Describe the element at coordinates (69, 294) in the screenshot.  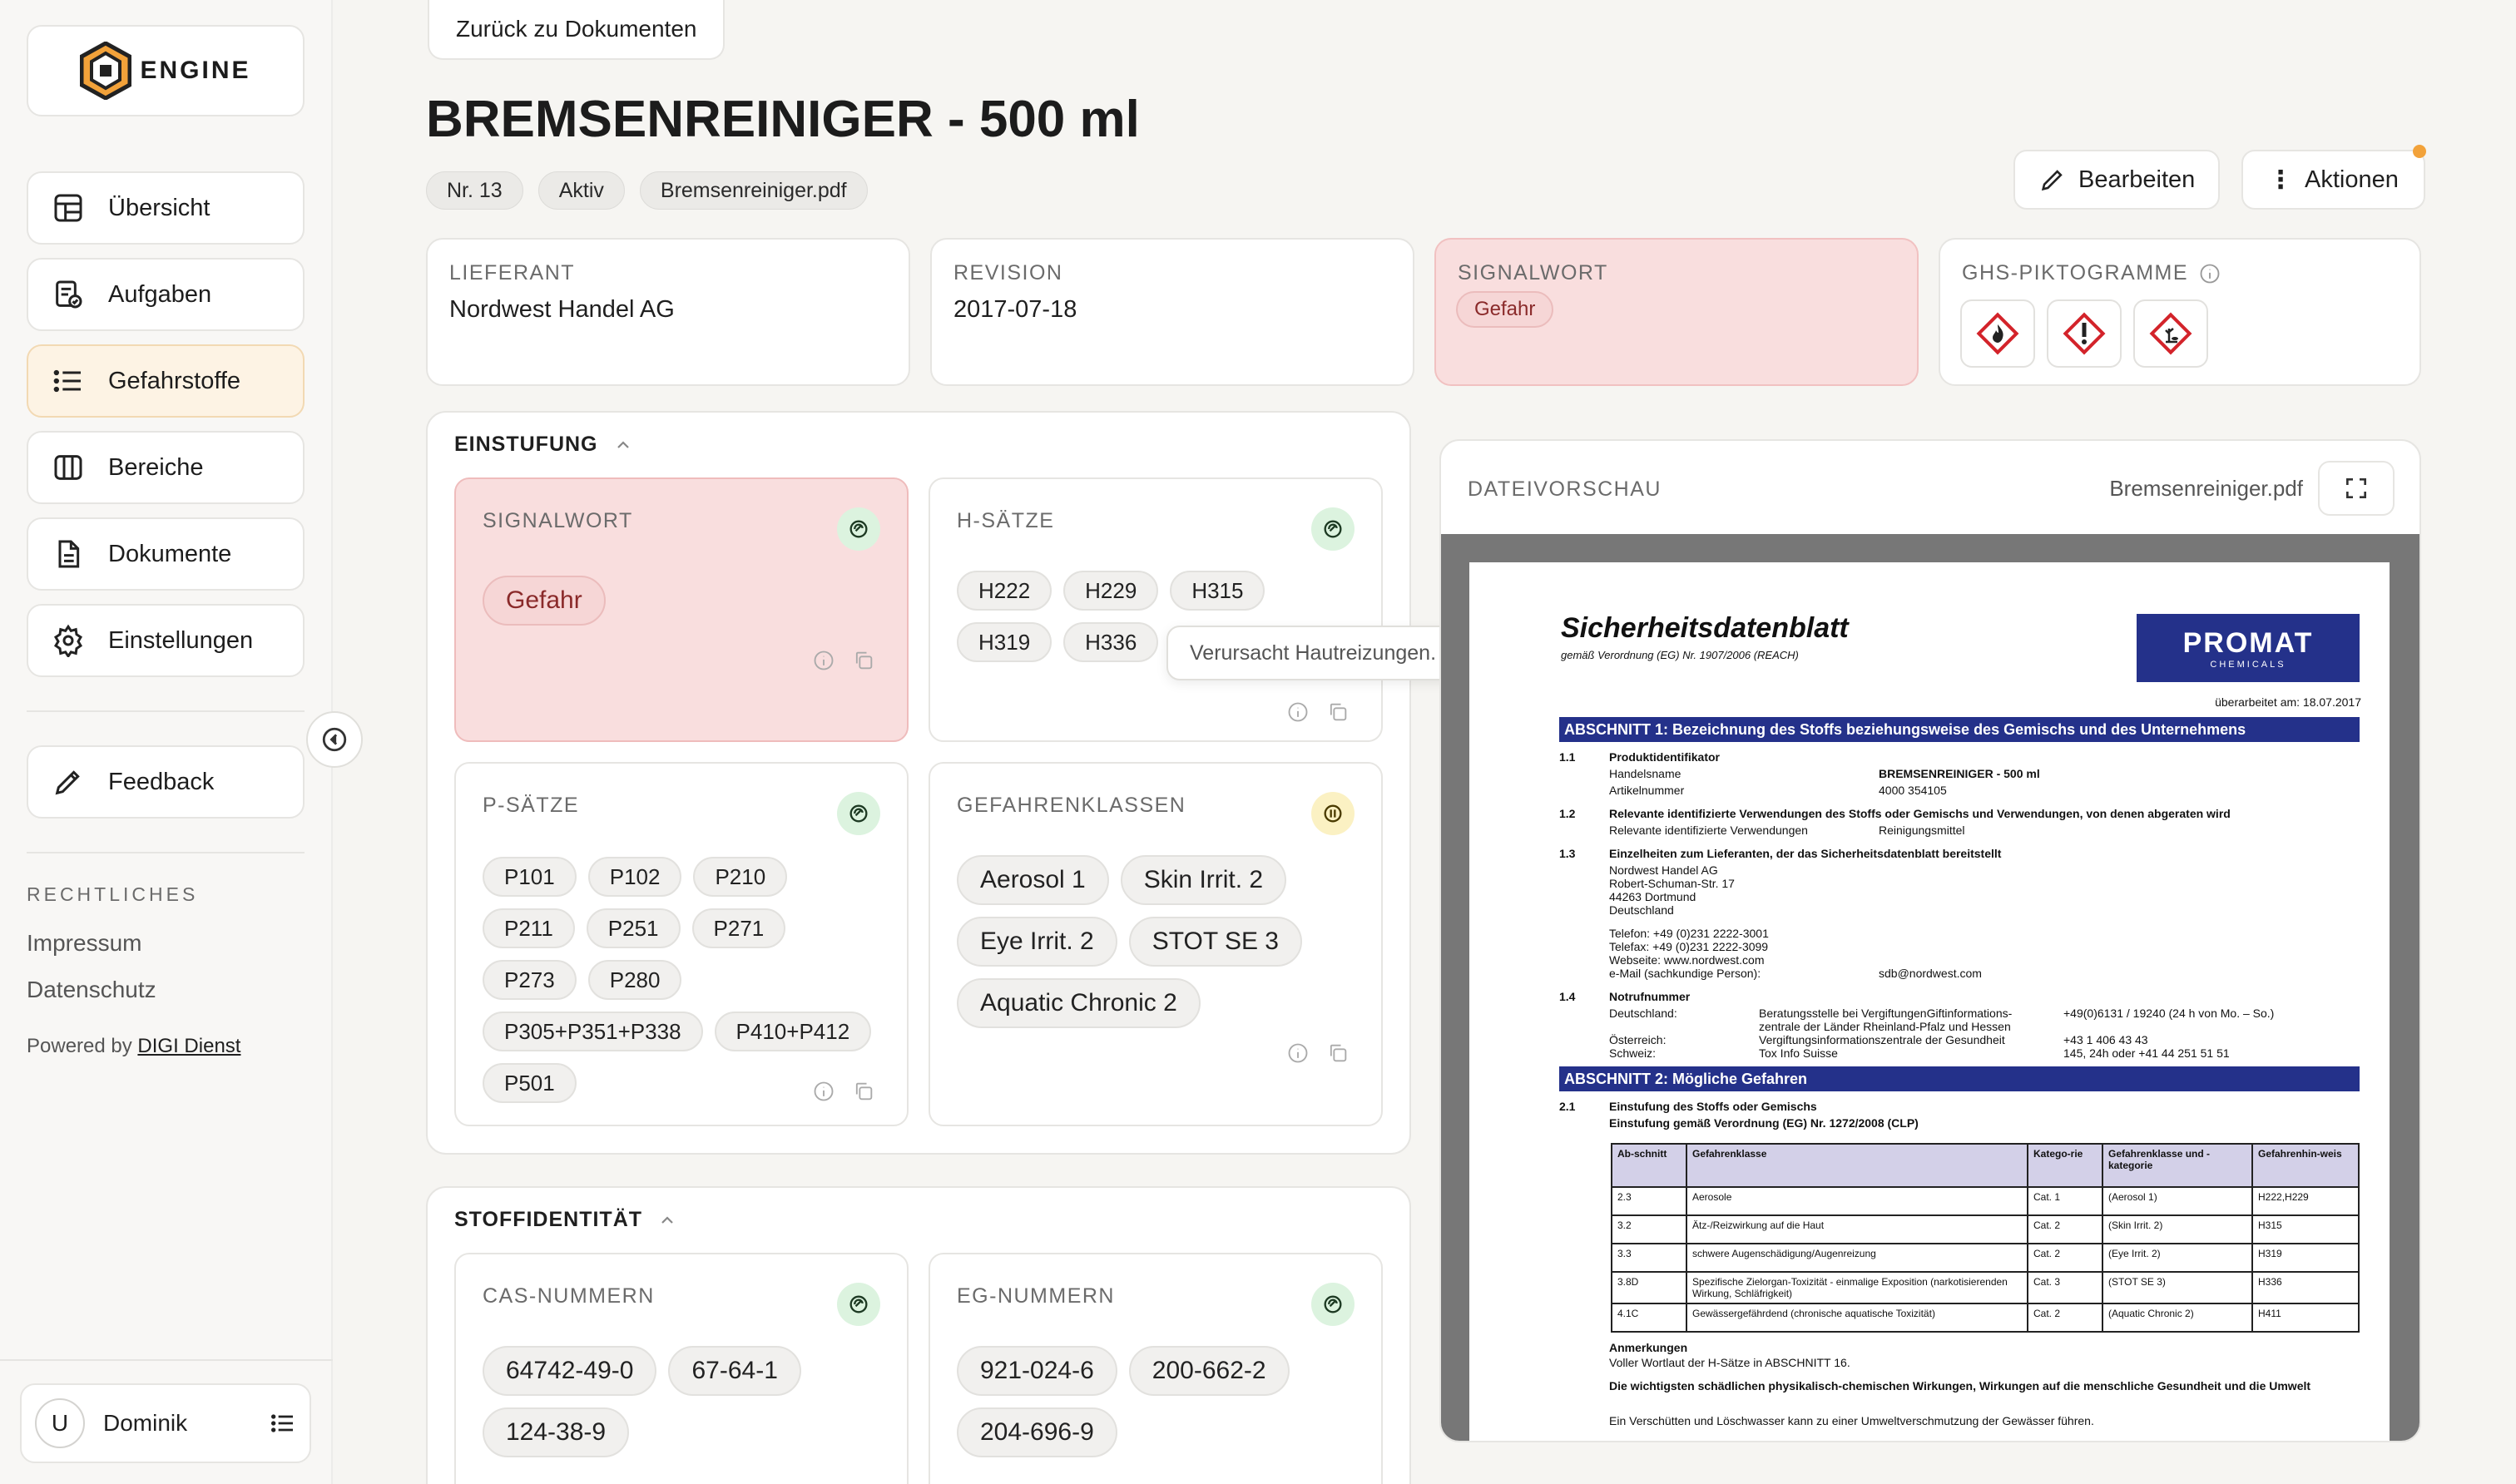
I see `clipboard-check-icon` at that location.